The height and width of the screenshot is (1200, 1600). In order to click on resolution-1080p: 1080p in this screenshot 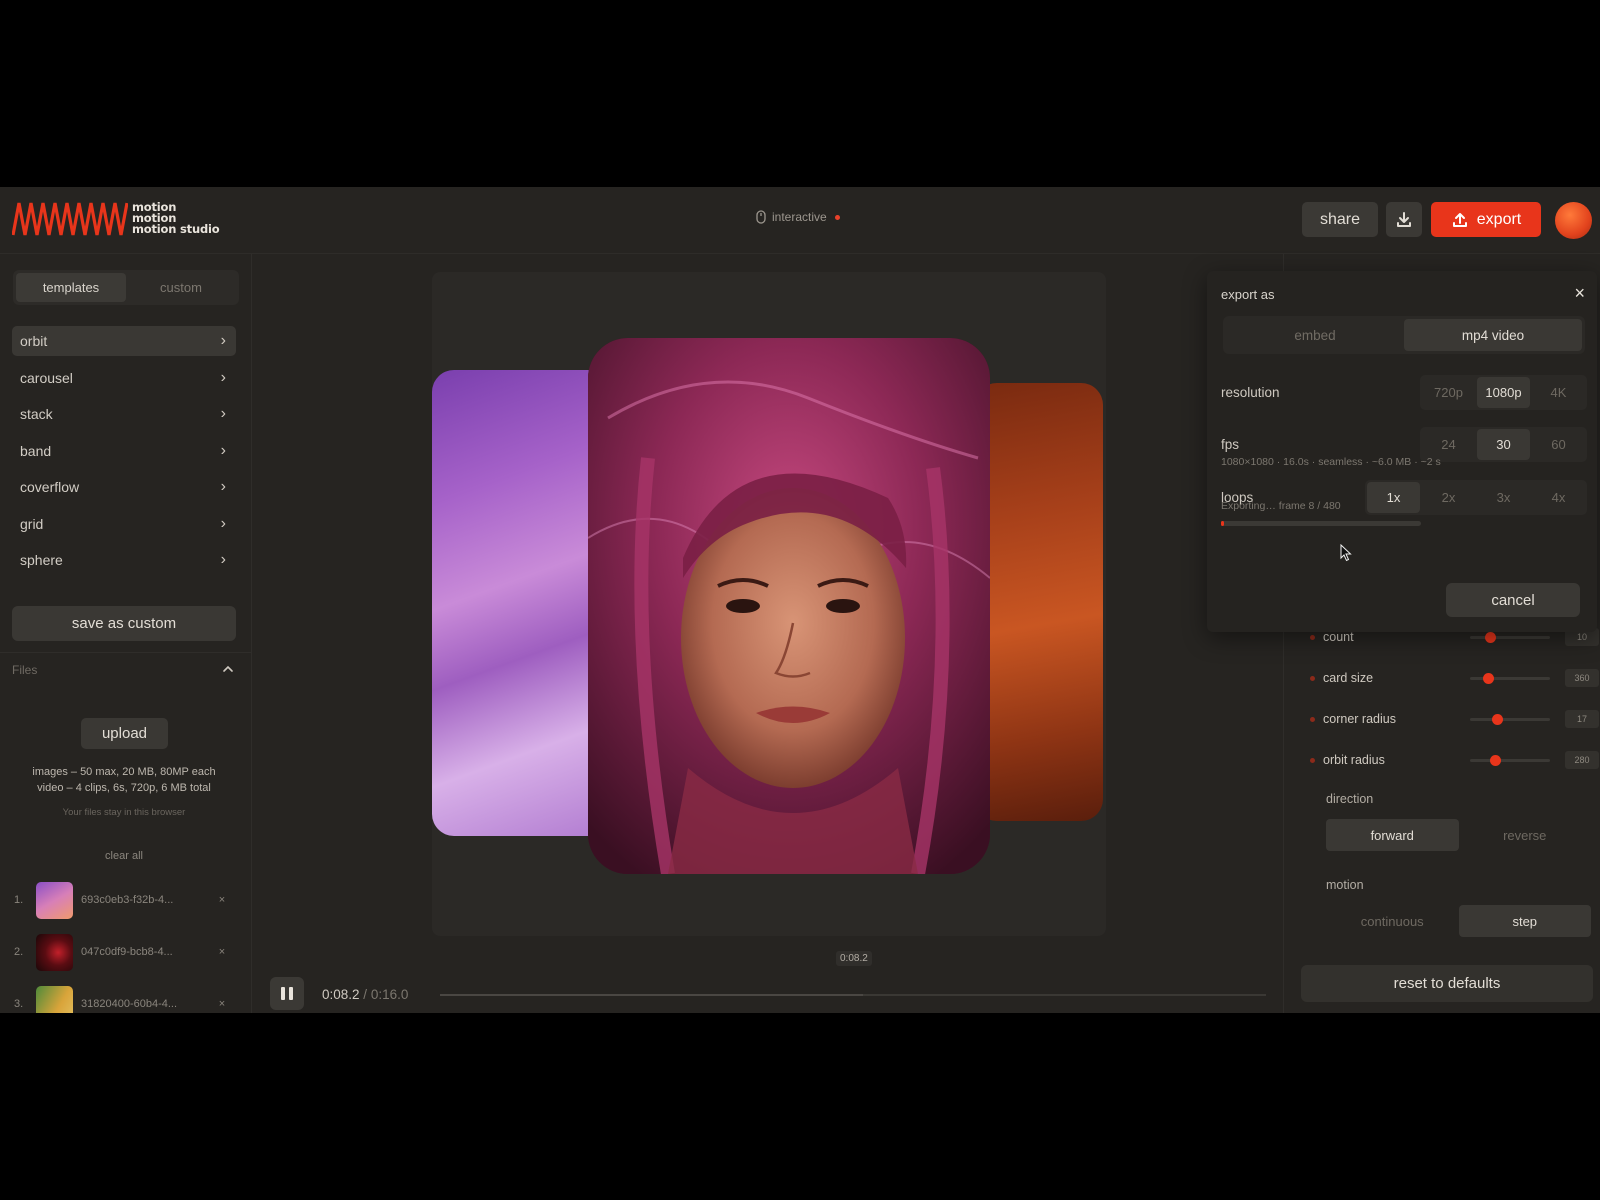, I will do `click(1503, 392)`.